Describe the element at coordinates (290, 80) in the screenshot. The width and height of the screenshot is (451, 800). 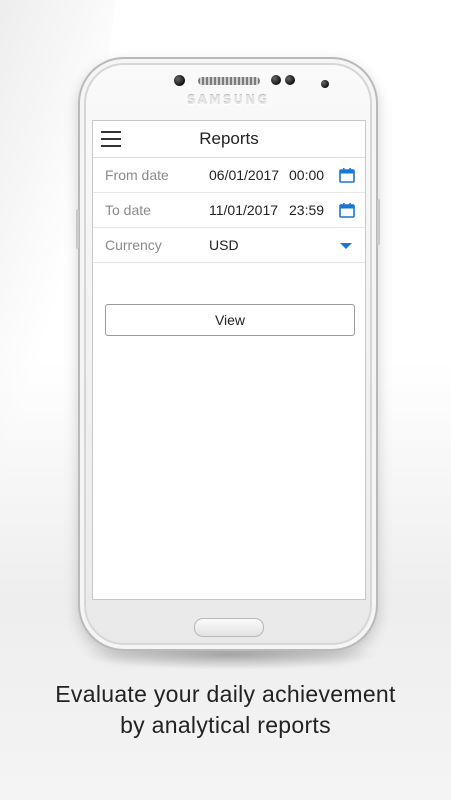
I see `sensor-right` at that location.